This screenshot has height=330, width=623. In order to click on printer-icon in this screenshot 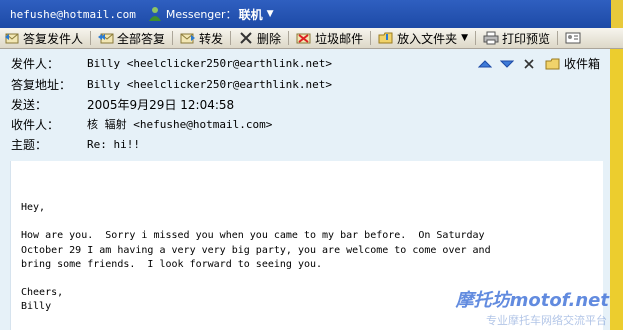, I will do `click(491, 38)`.